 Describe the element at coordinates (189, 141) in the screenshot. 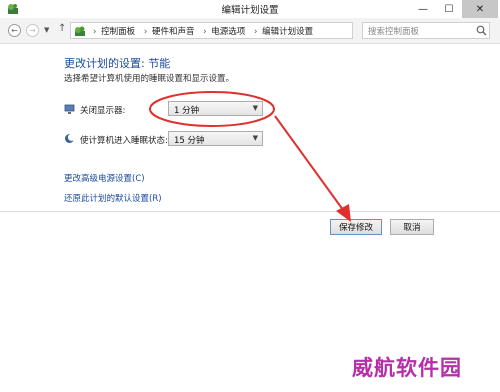

I see `sleep-value: 15 分钟` at that location.